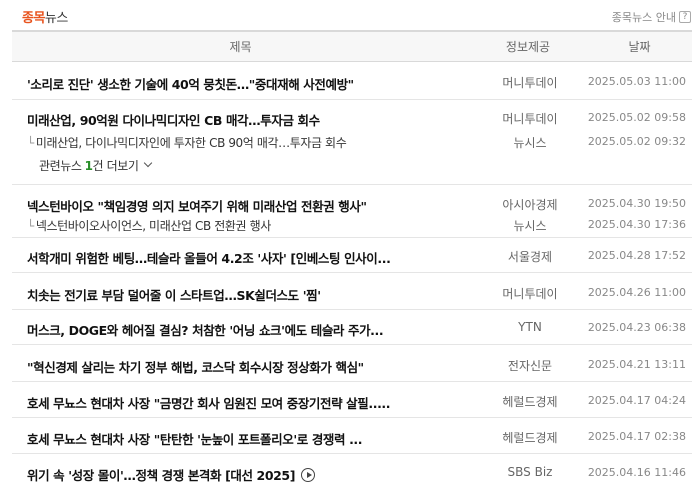  I want to click on related-news-more-button: 관련뉴스 1건 더보기, so click(240, 165).